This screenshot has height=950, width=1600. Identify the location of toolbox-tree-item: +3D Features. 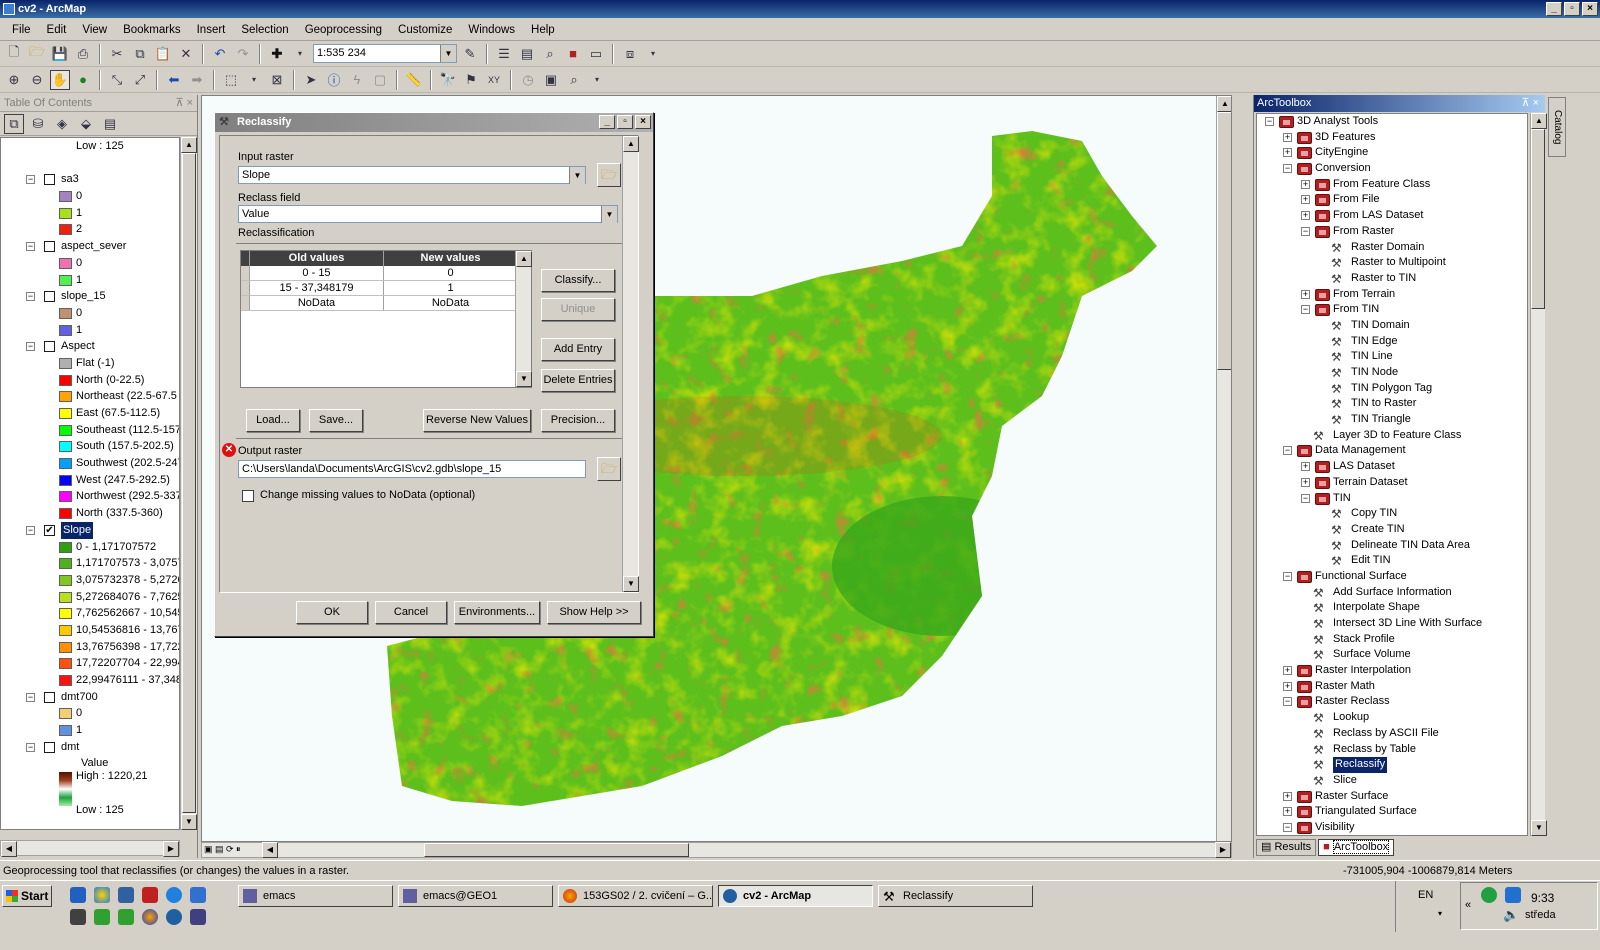
(1392, 138).